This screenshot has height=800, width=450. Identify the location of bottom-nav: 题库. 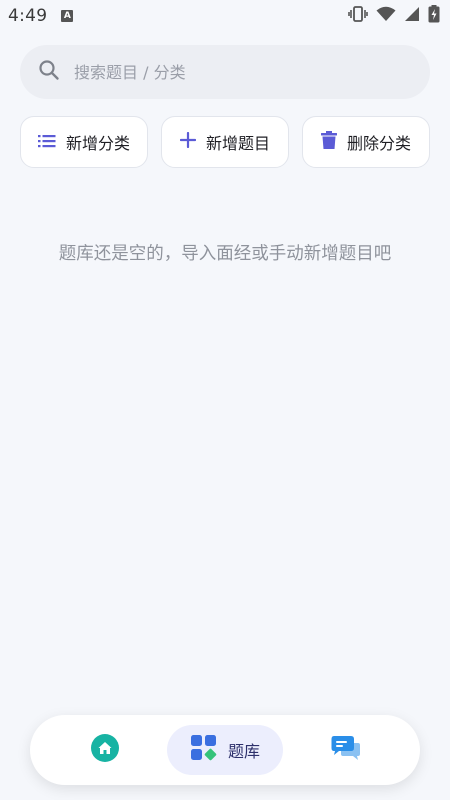
(225, 750).